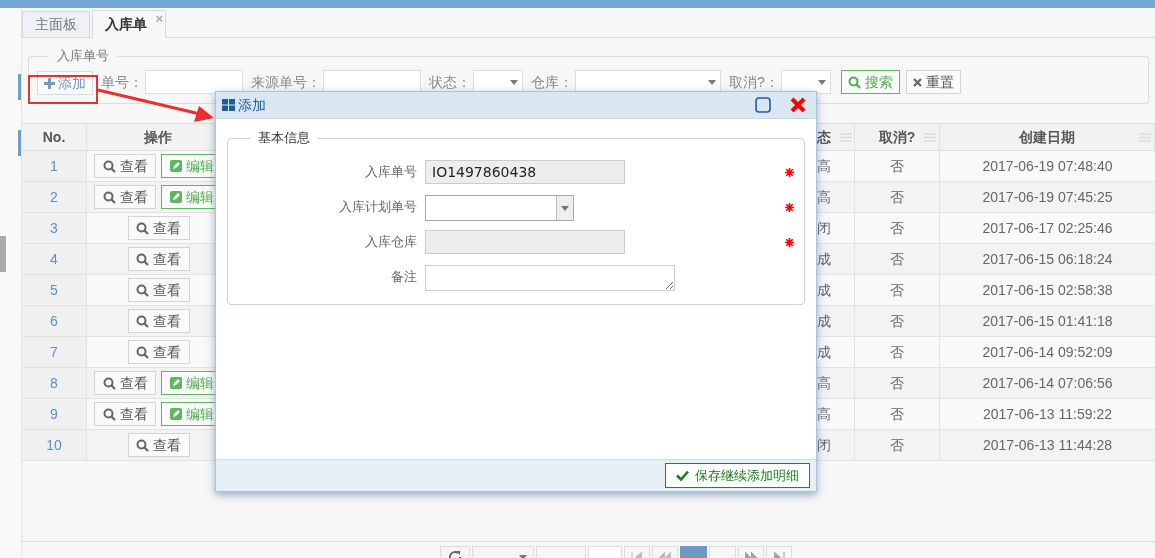 The width and height of the screenshot is (1155, 558). I want to click on table-cell-text: 2017-06-13 11:44:28, so click(1047, 445).